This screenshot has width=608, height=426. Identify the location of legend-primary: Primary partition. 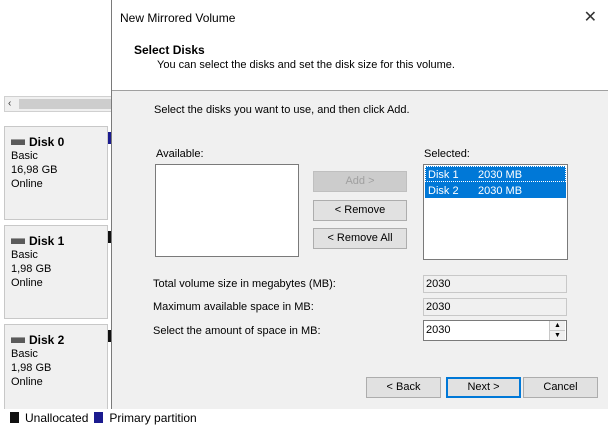
(153, 417).